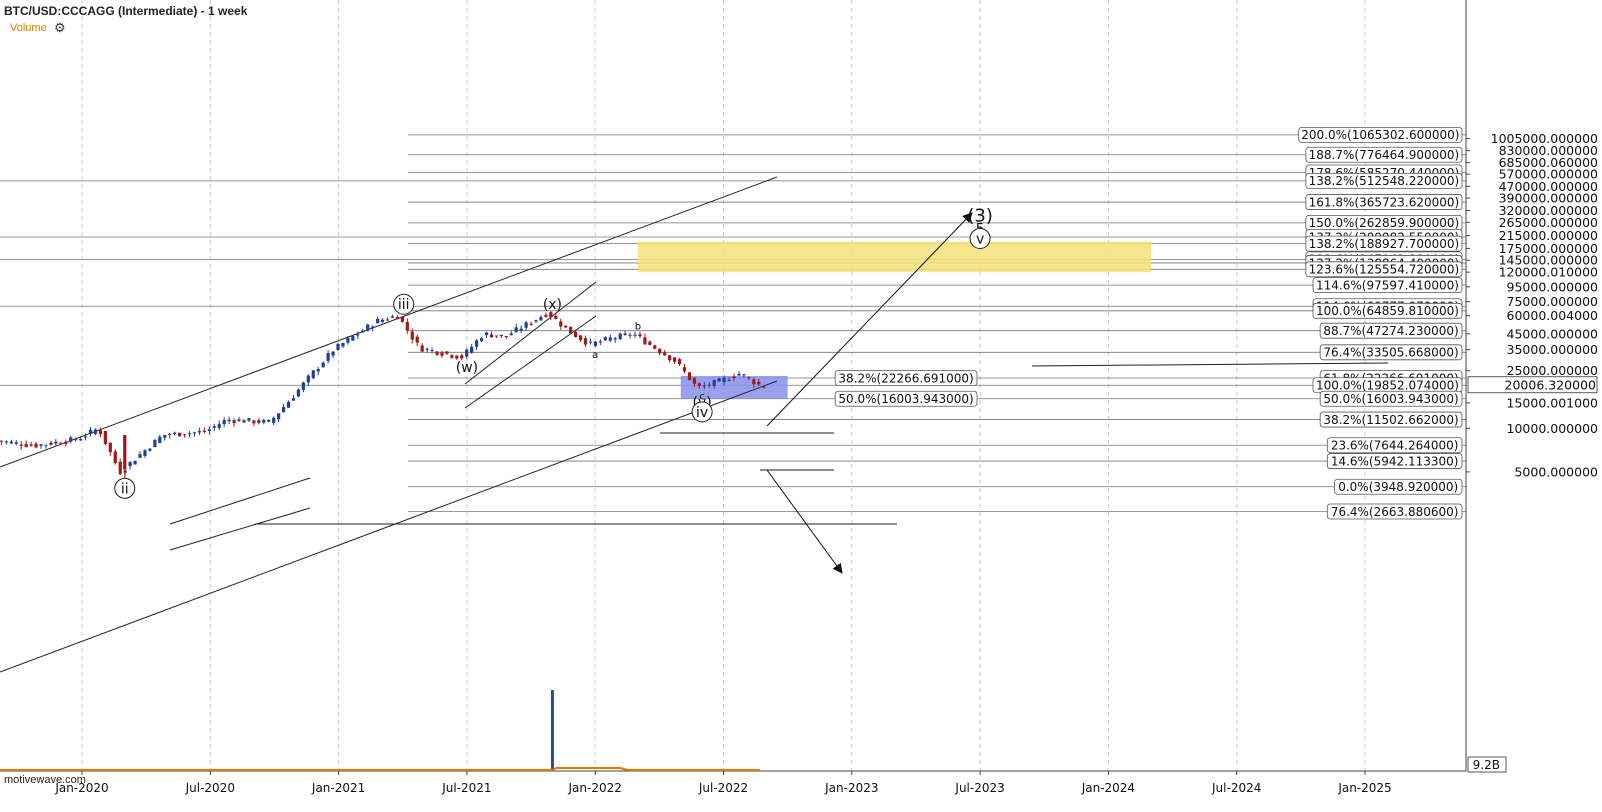  I want to click on projection-arrow-down, so click(804, 521).